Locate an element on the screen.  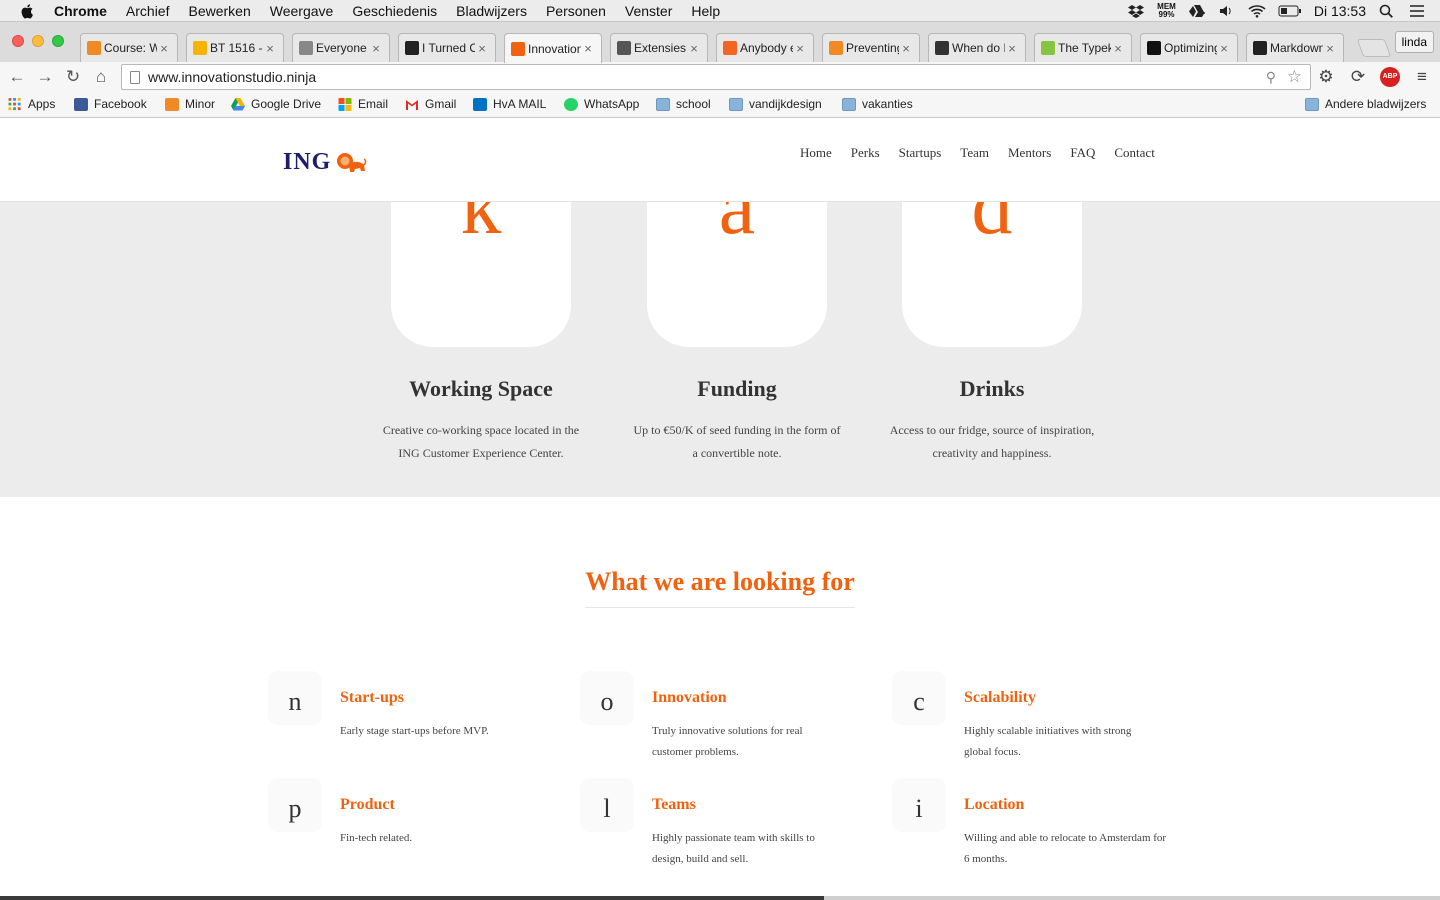
menu-bladwijzers: Bladwijzers is located at coordinates (491, 11).